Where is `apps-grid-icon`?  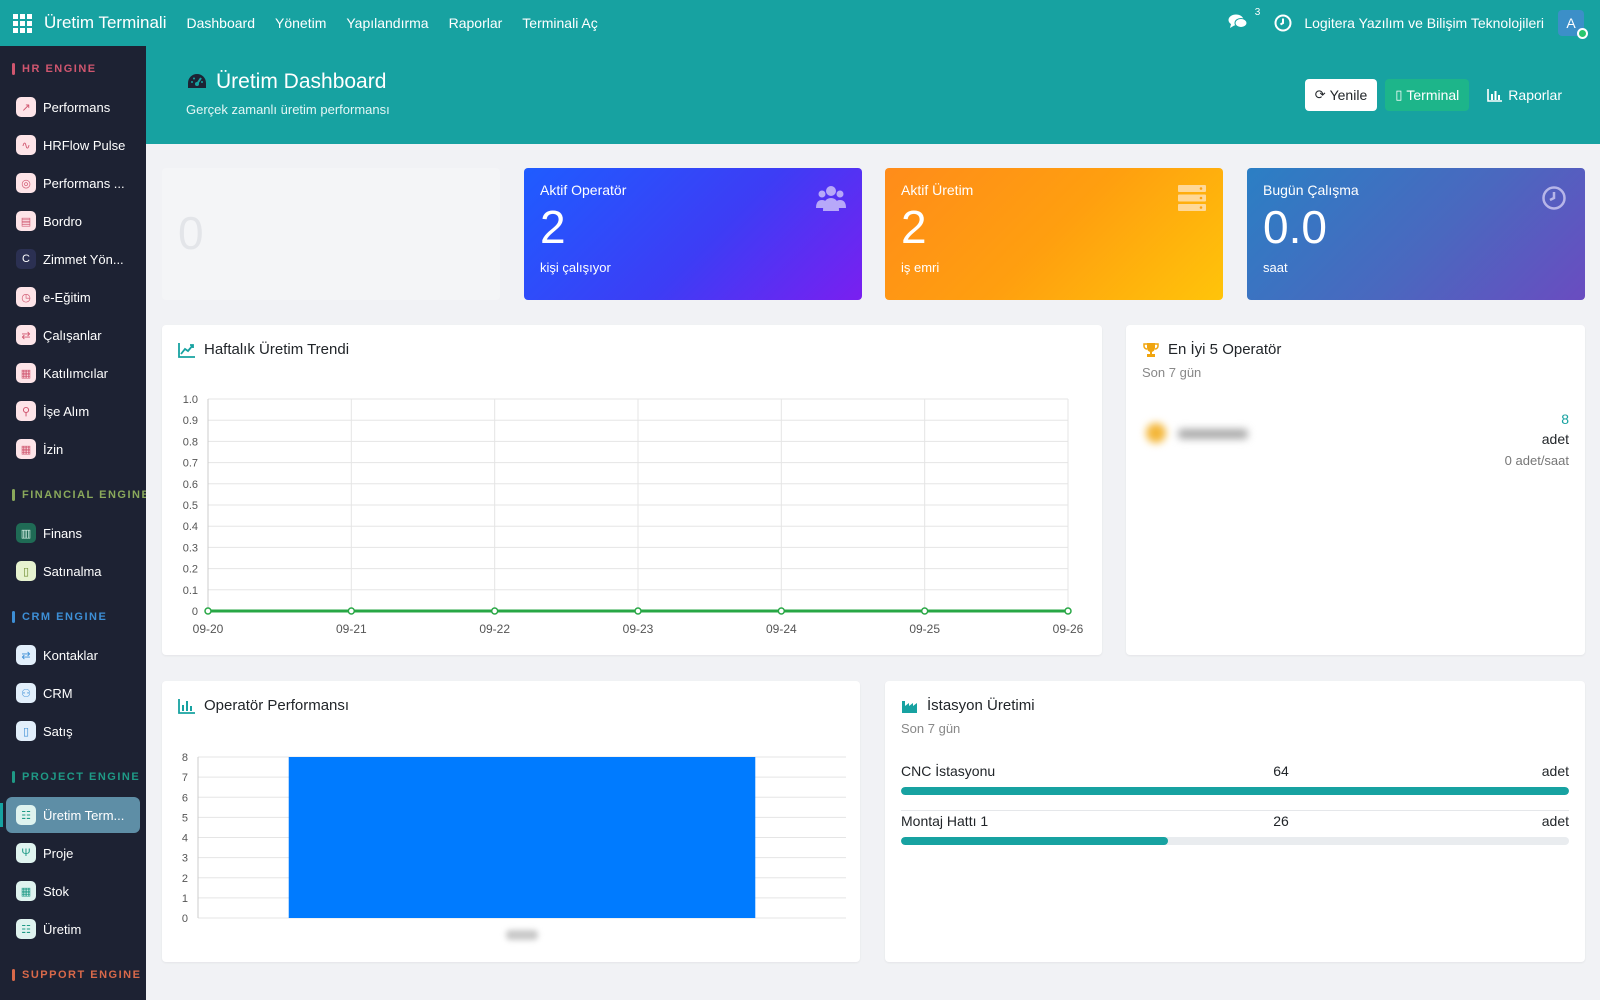 apps-grid-icon is located at coordinates (22, 23).